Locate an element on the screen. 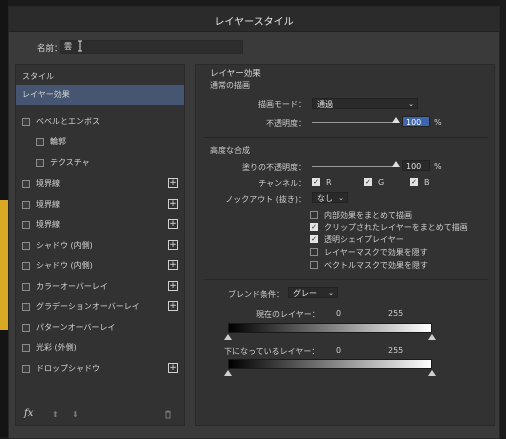 The height and width of the screenshot is (439, 506). style-item-contour: 輪郭 is located at coordinates (100, 142).